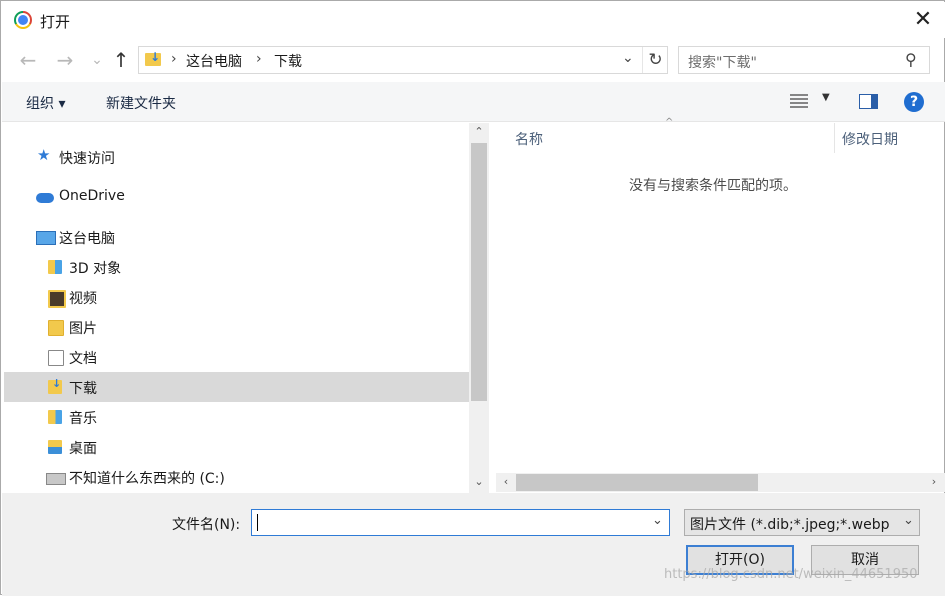 The height and width of the screenshot is (596, 945). What do you see at coordinates (479, 132) in the screenshot?
I see `scroll-up-arrow: ⌃` at bounding box center [479, 132].